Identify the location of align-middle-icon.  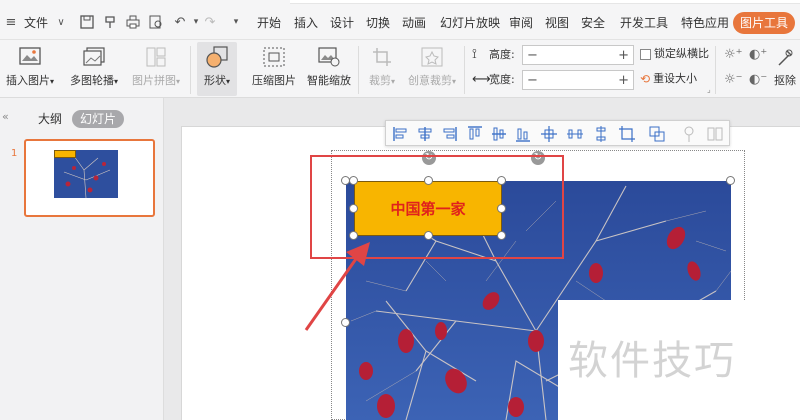
(499, 134).